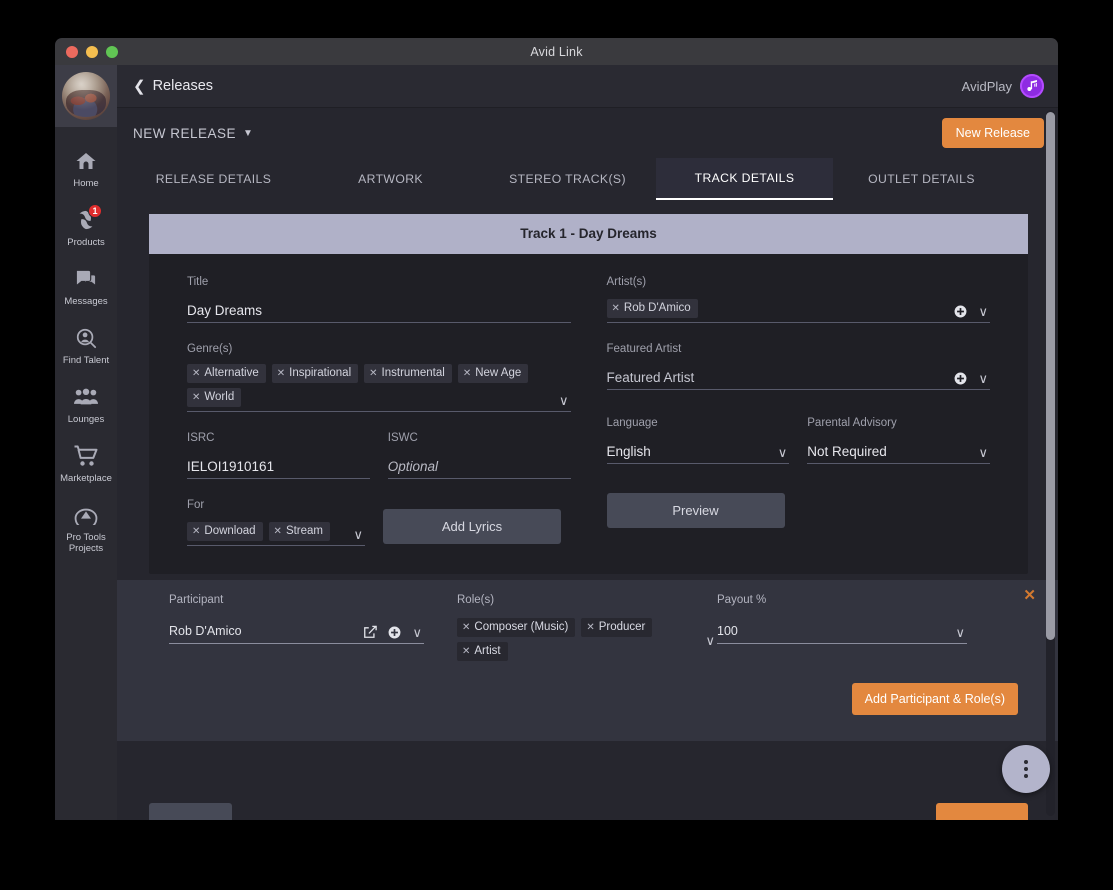  I want to click on title-field: Title Day Dreams, so click(379, 299).